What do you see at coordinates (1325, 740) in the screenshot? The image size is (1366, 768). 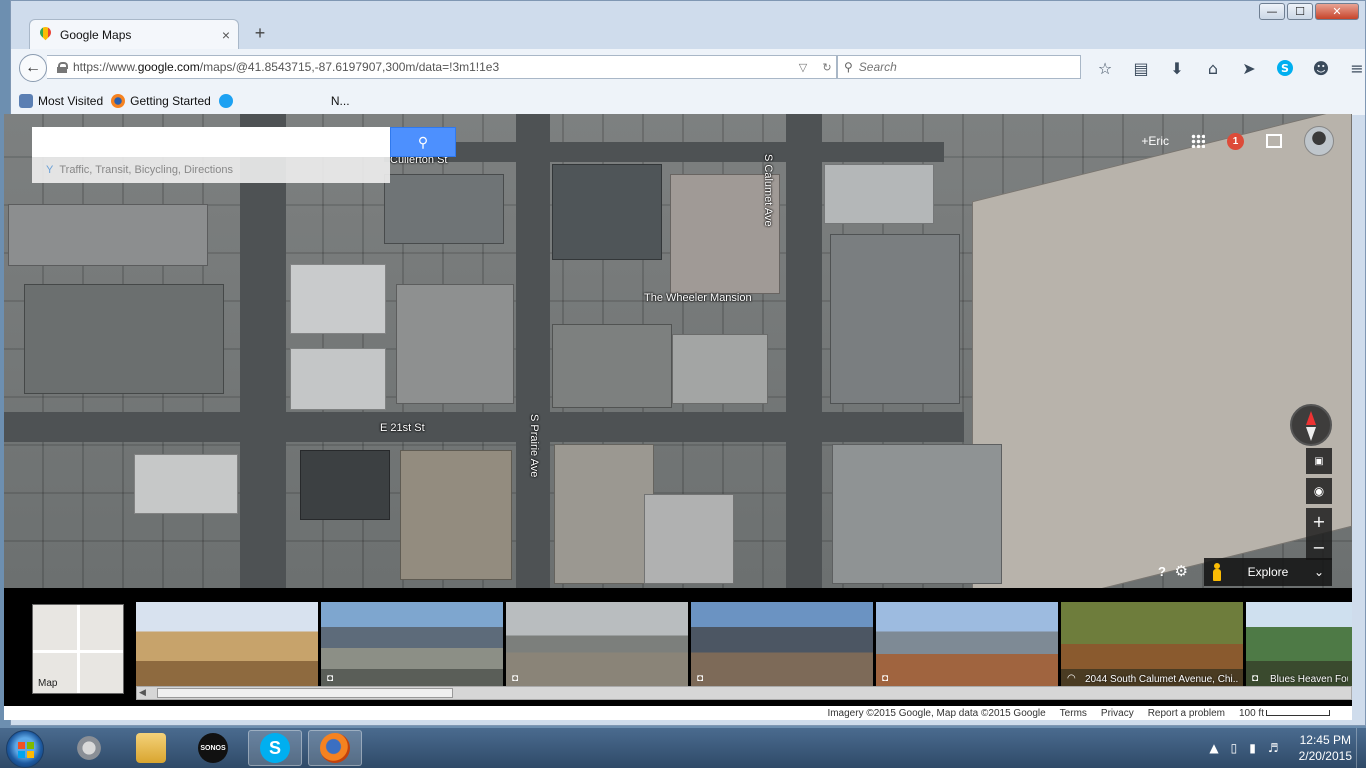 I see `clock-time: 12:45 PM` at bounding box center [1325, 740].